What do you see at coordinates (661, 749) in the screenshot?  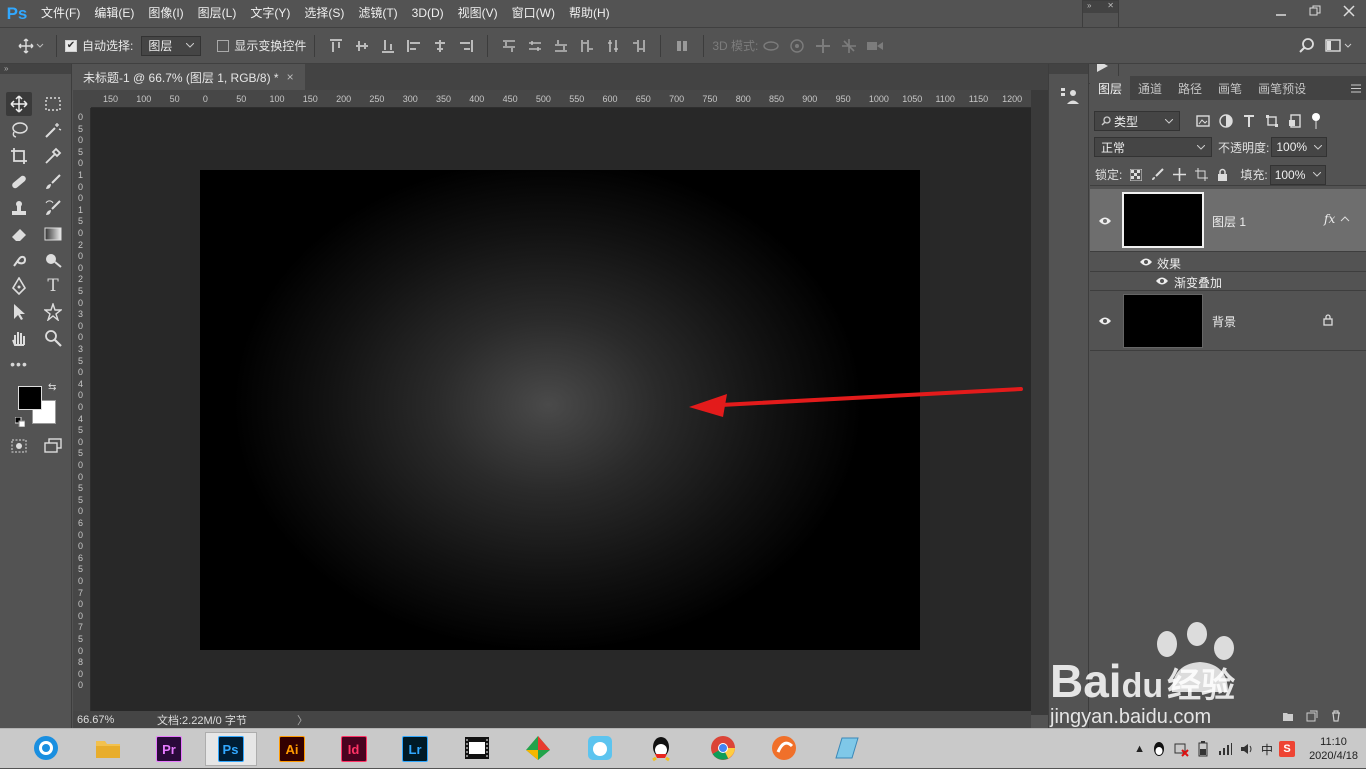 I see `taskbar-app-qq` at bounding box center [661, 749].